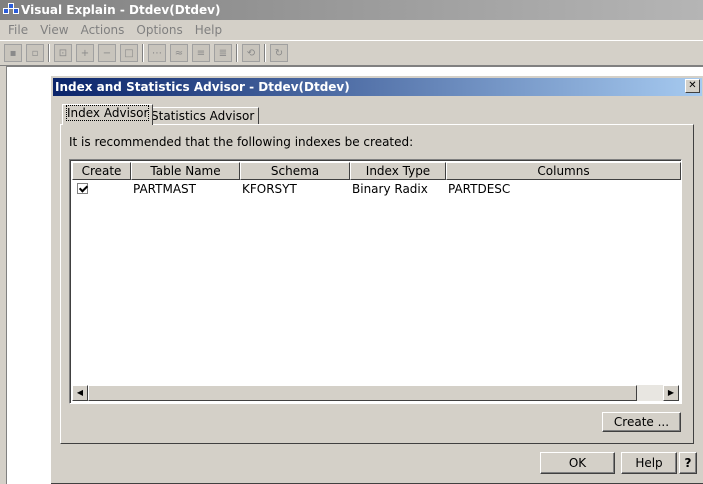 Image resolution: width=703 pixels, height=484 pixels. I want to click on animate-icon: ↻, so click(279, 53).